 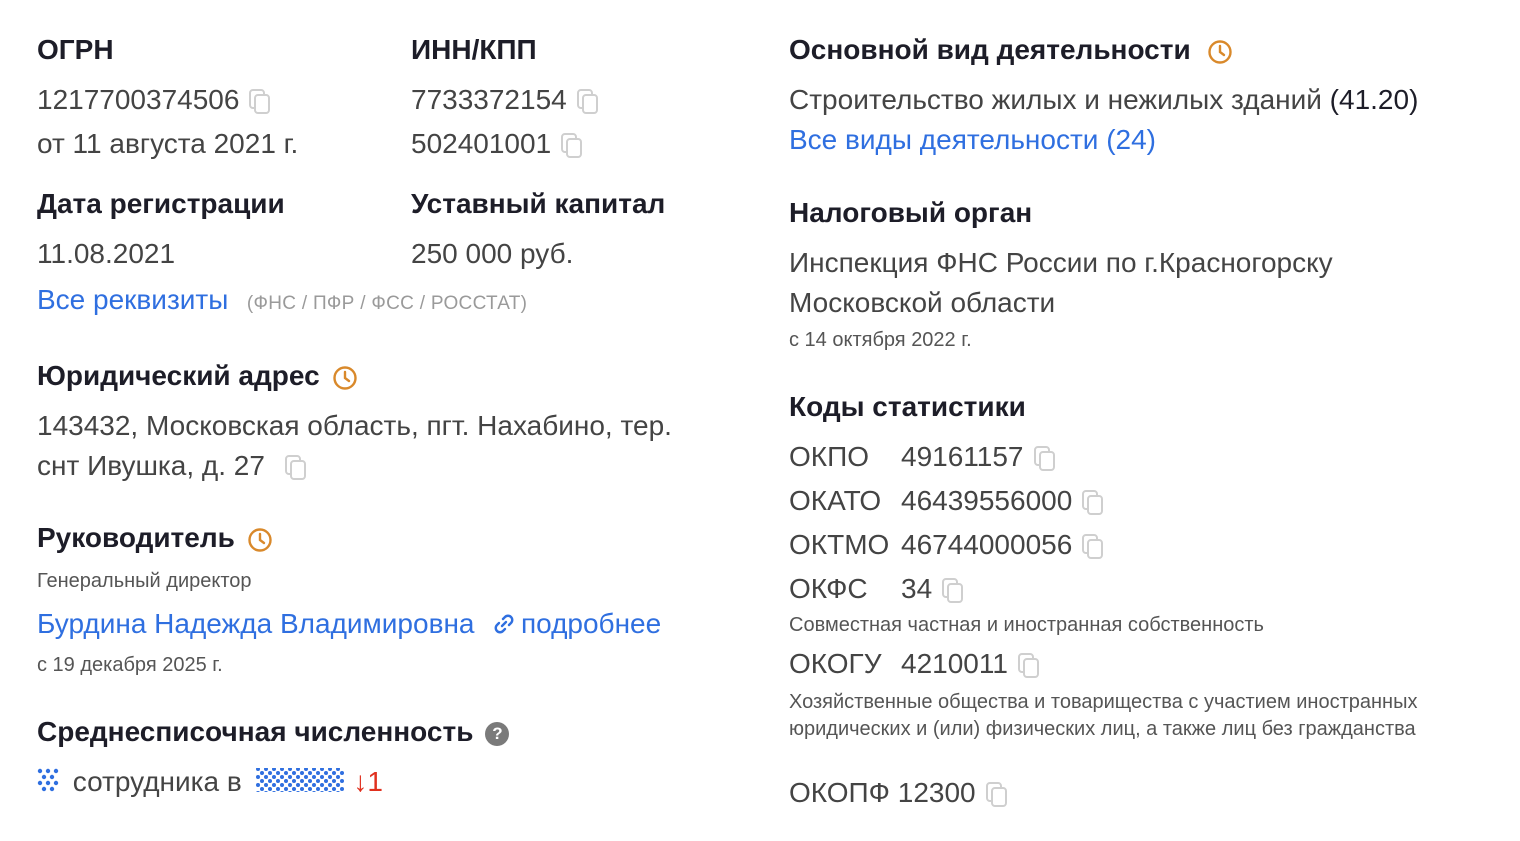 I want to click on address-title-row: Юридический адрес, so click(x=197, y=376).